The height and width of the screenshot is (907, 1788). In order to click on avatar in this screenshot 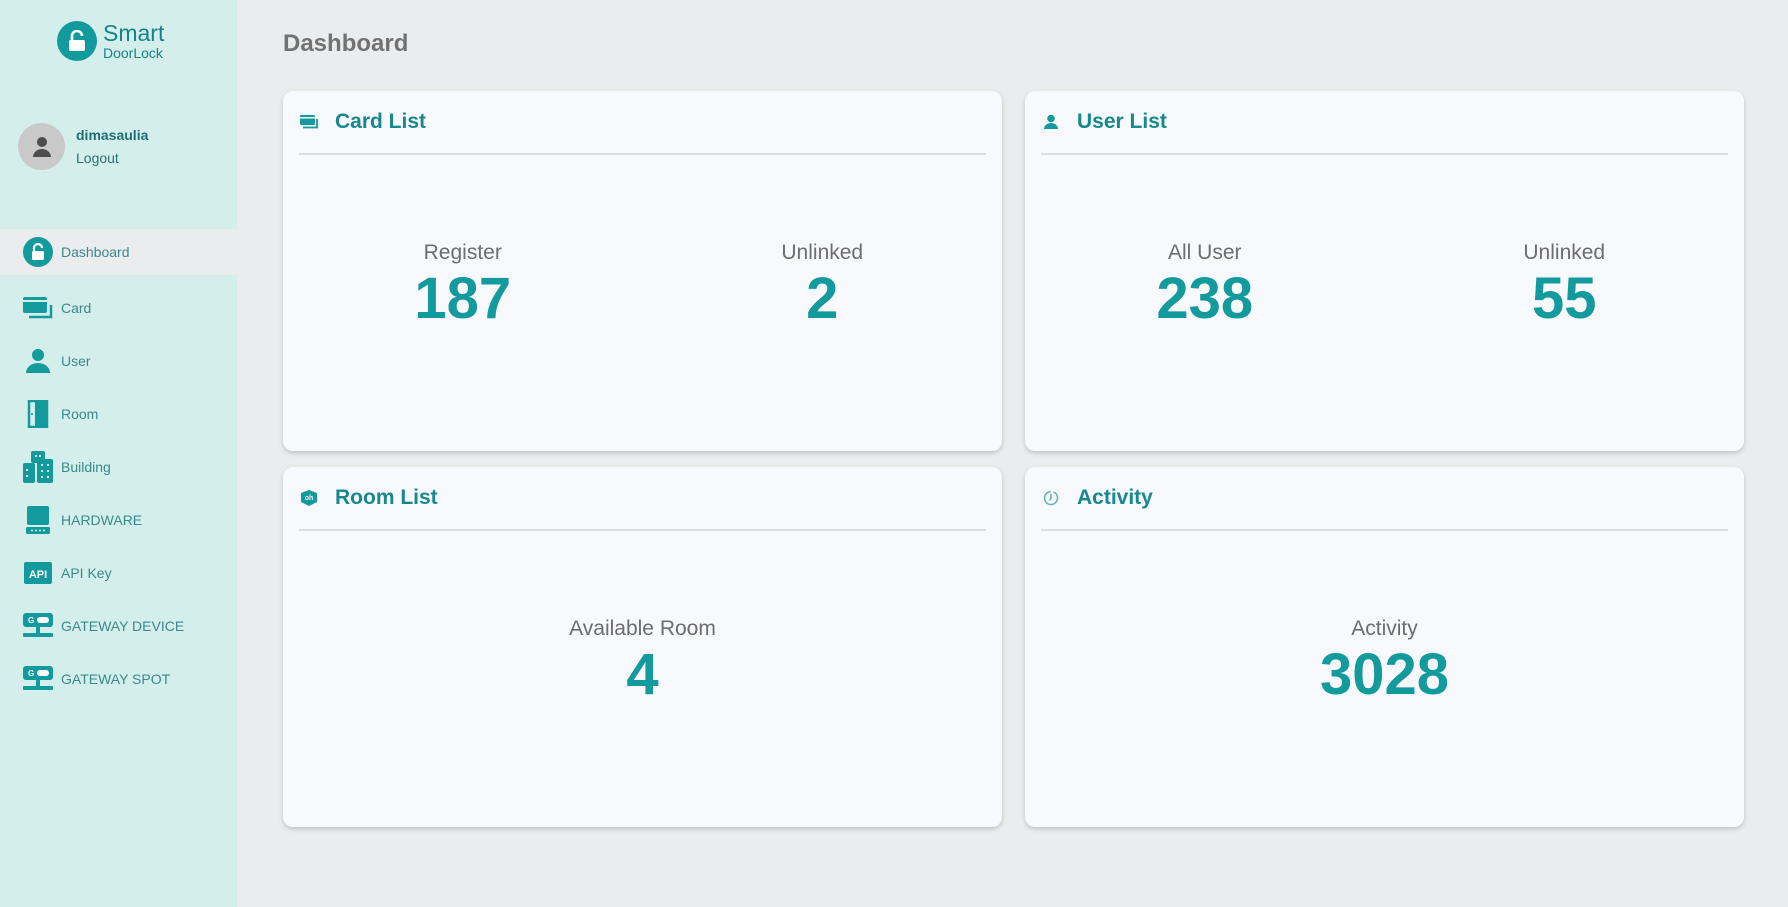, I will do `click(41, 146)`.